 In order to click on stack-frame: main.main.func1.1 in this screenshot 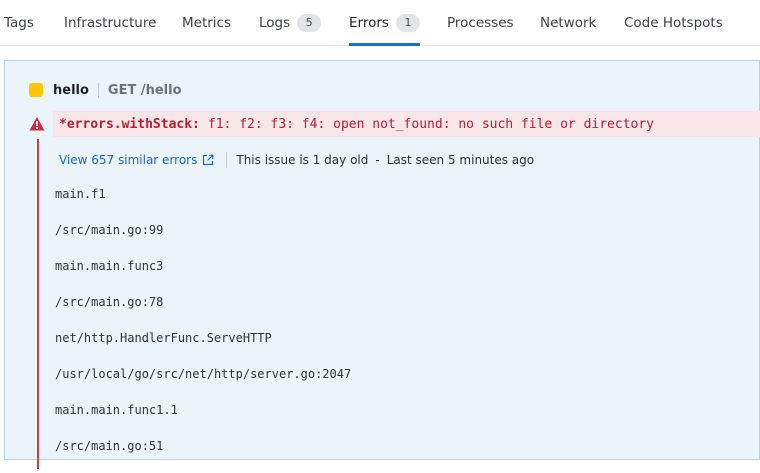, I will do `click(116, 410)`.